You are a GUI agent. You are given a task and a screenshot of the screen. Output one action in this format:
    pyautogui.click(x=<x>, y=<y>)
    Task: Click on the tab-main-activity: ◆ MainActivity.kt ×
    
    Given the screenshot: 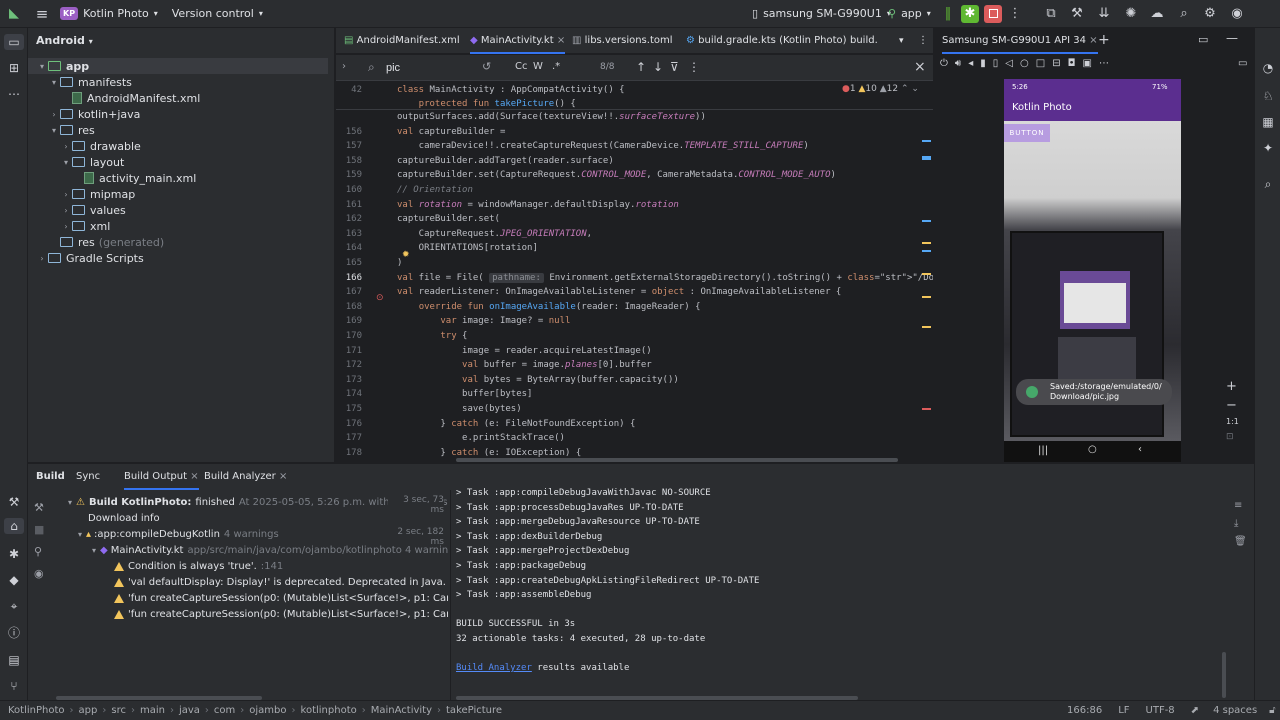 What is the action you would take?
    pyautogui.click(x=518, y=41)
    